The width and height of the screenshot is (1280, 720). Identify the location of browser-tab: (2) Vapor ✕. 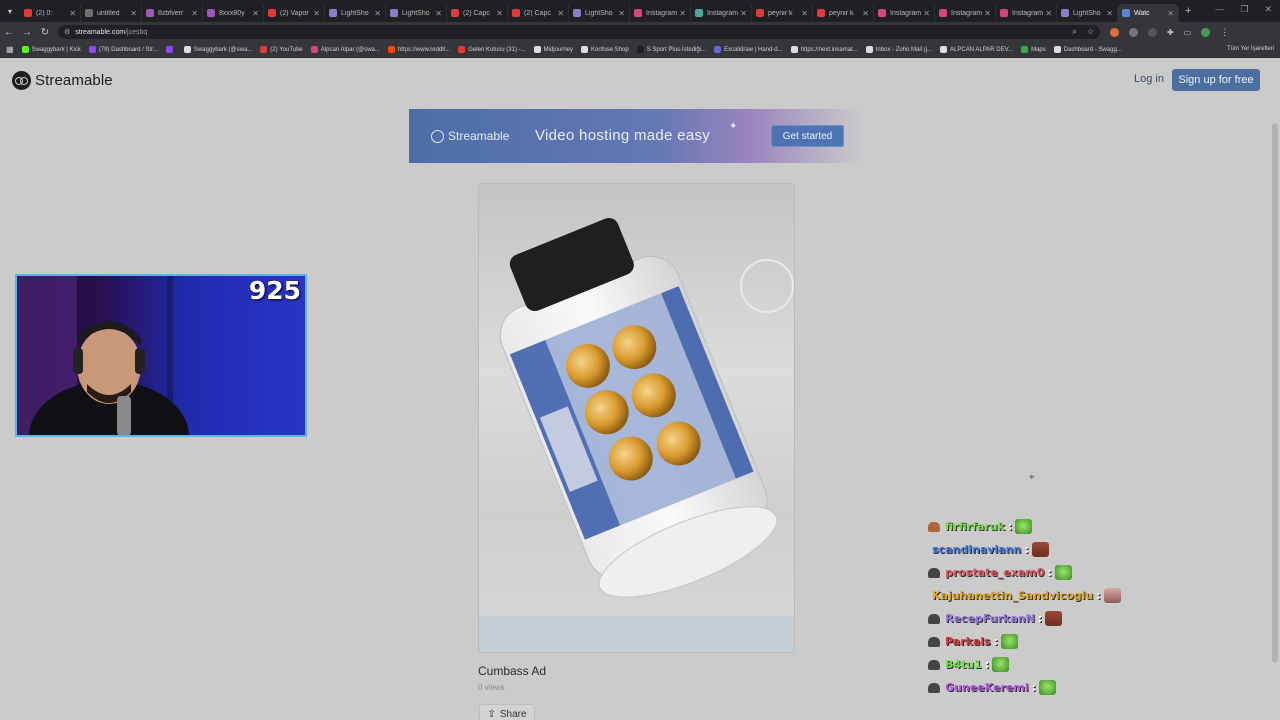
(294, 13).